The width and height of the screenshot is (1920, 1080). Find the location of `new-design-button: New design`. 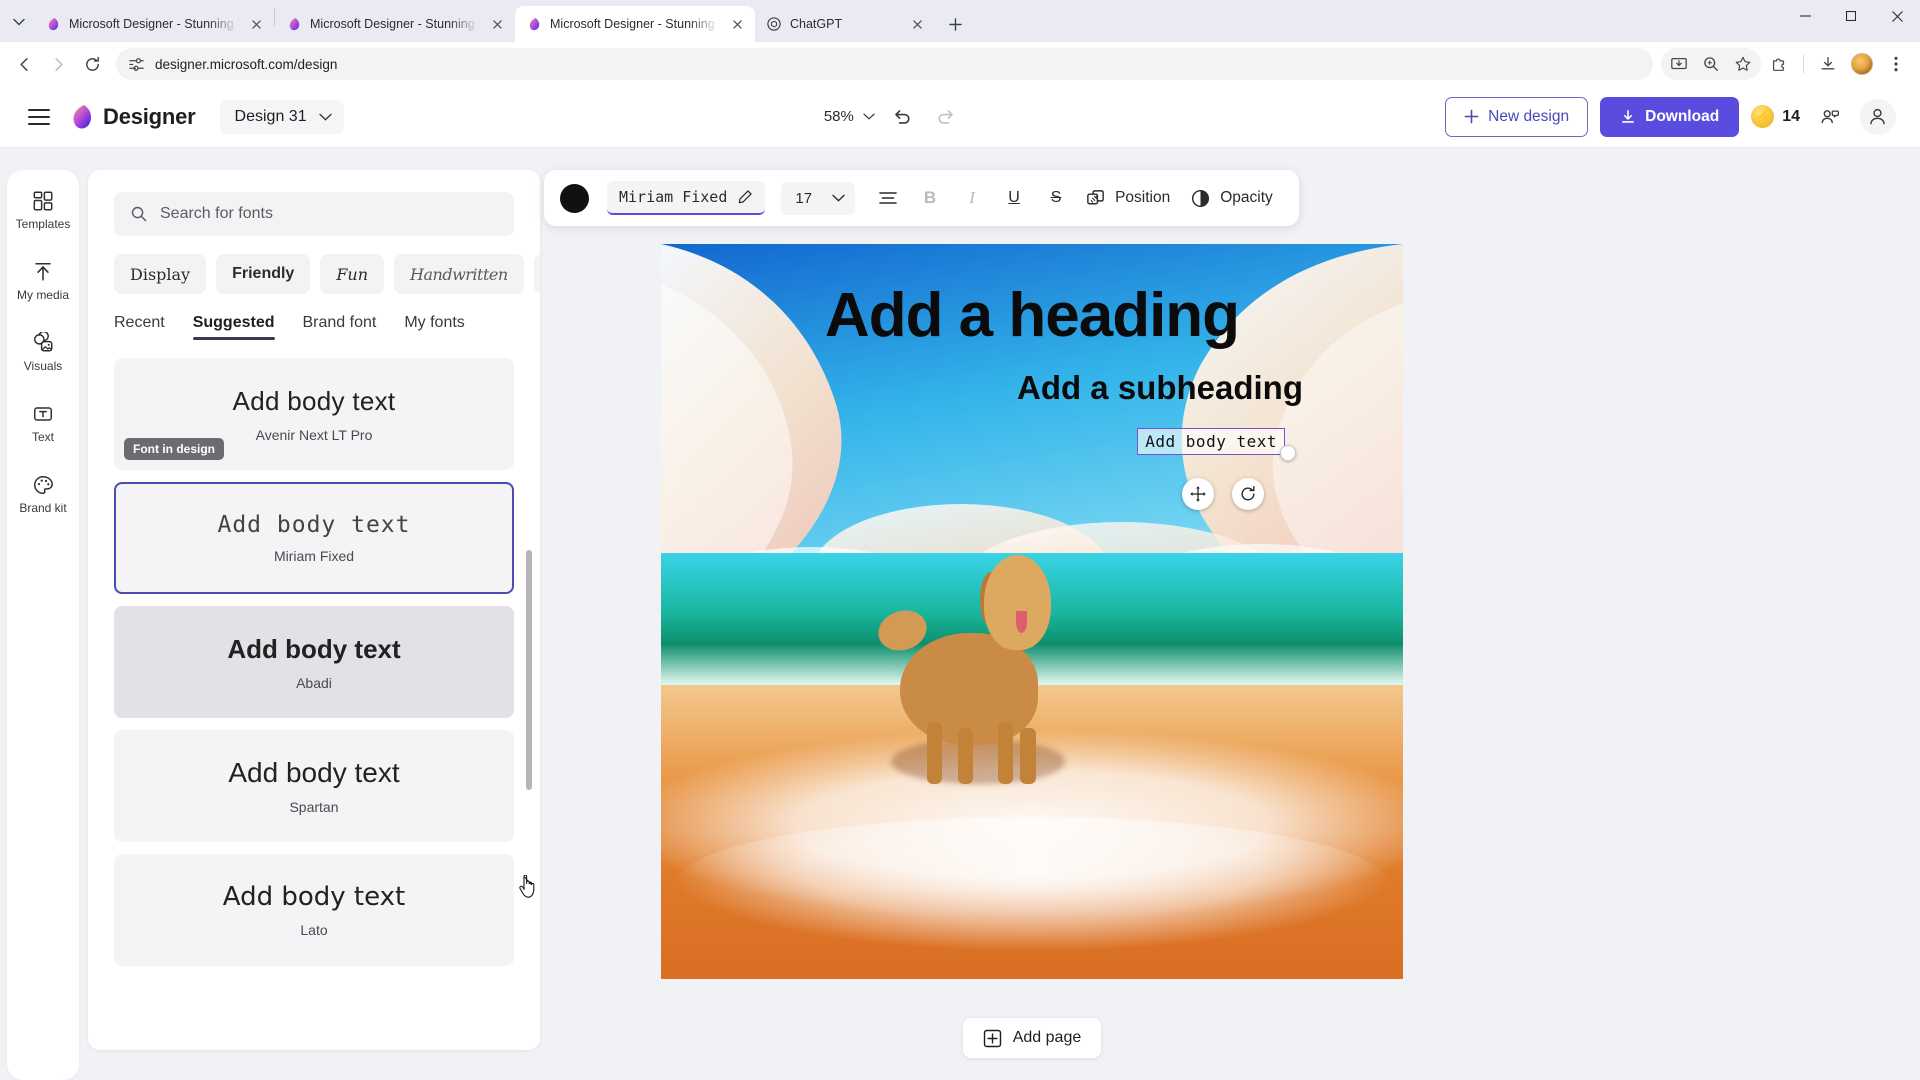

new-design-button: New design is located at coordinates (1517, 116).